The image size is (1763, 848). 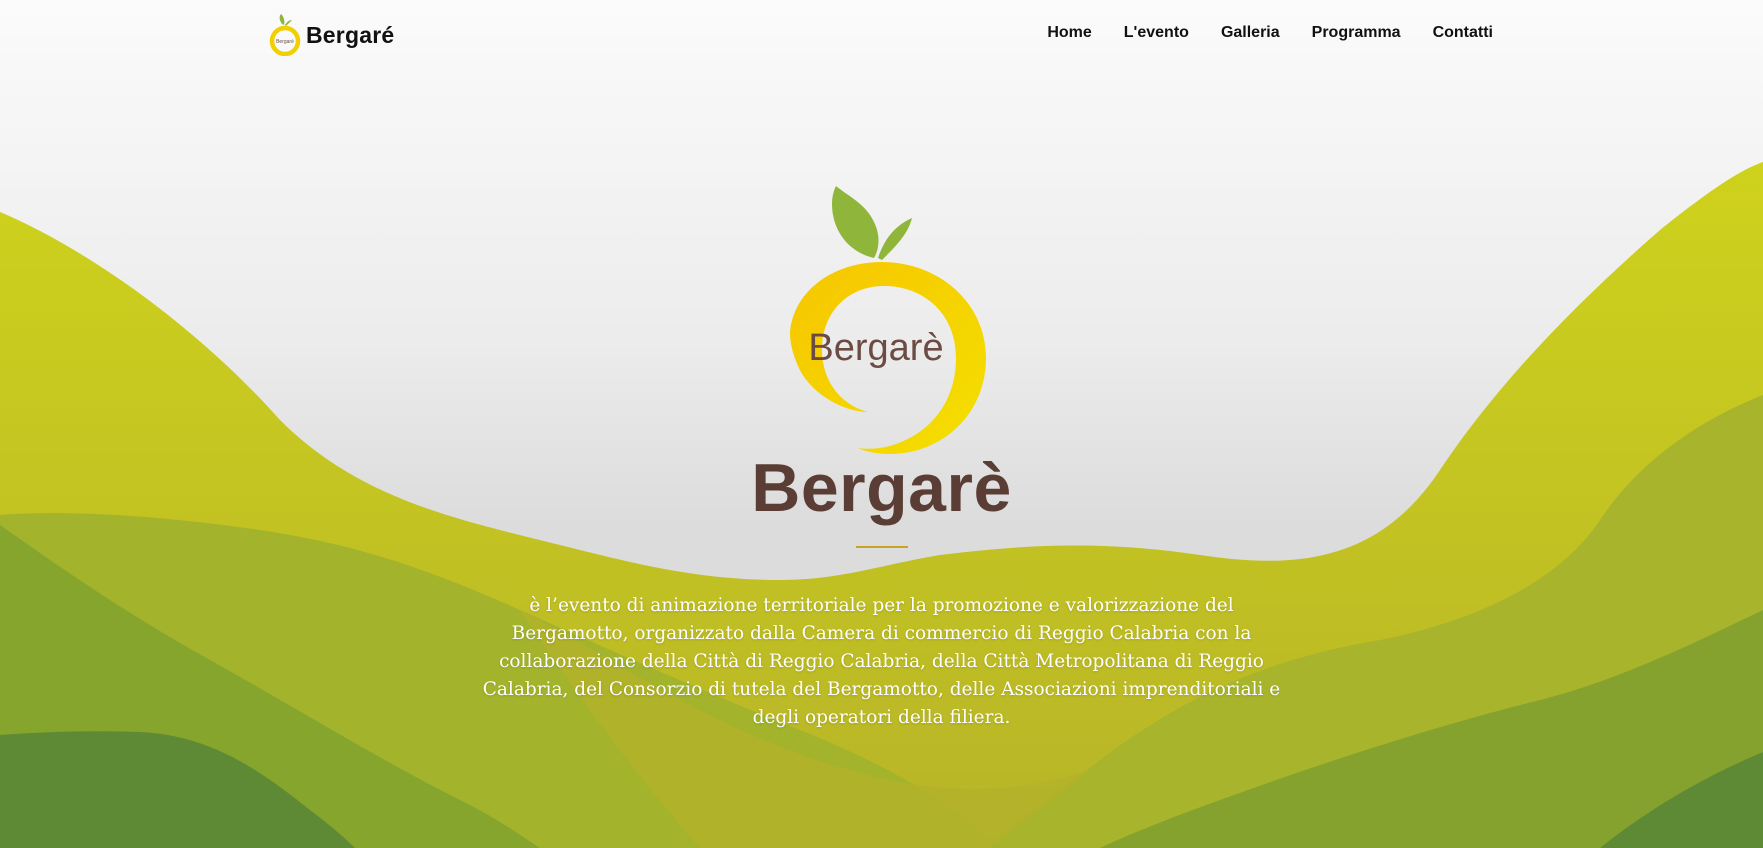 I want to click on logo-wordmark: Bergarè, so click(x=875, y=348).